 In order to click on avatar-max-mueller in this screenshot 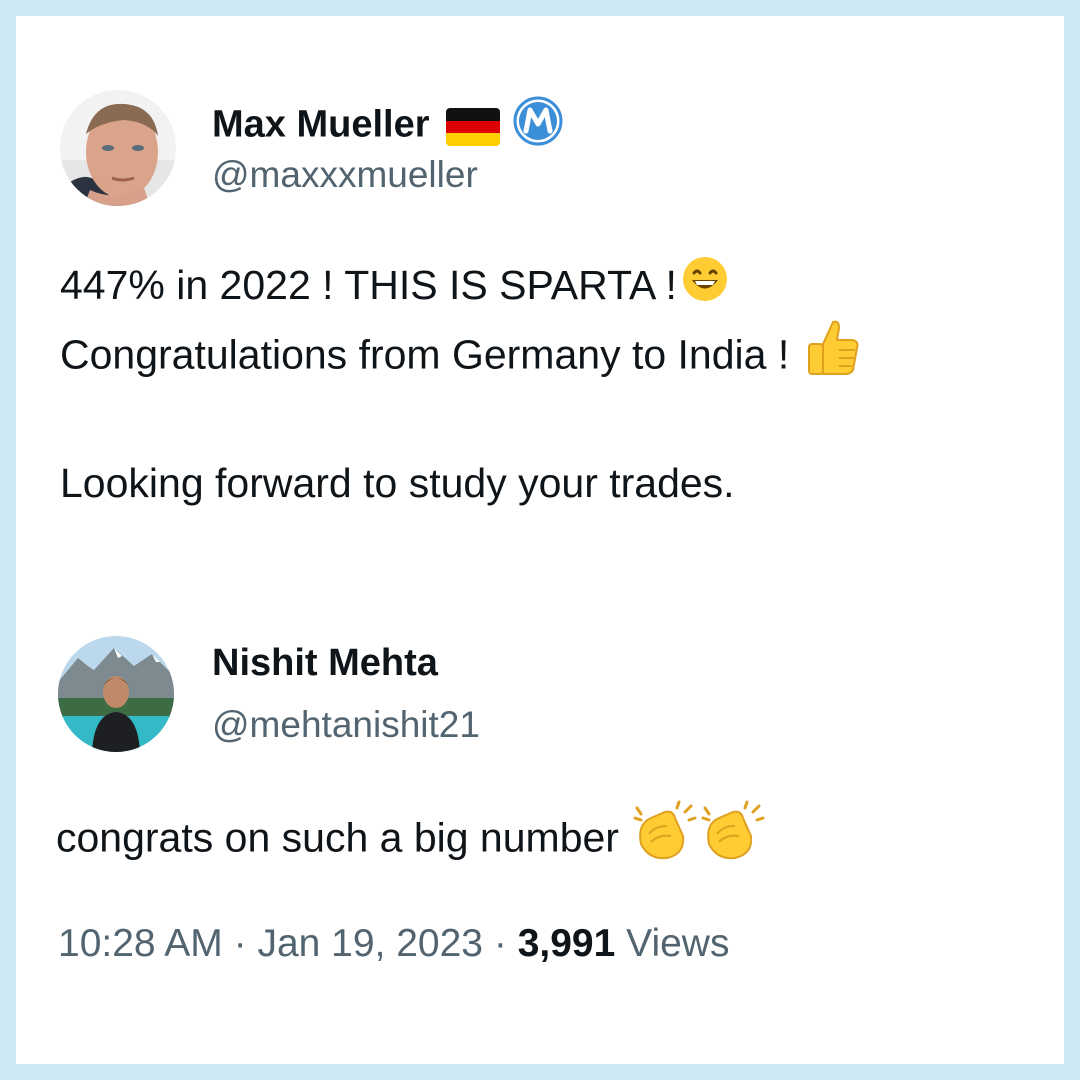, I will do `click(118, 148)`.